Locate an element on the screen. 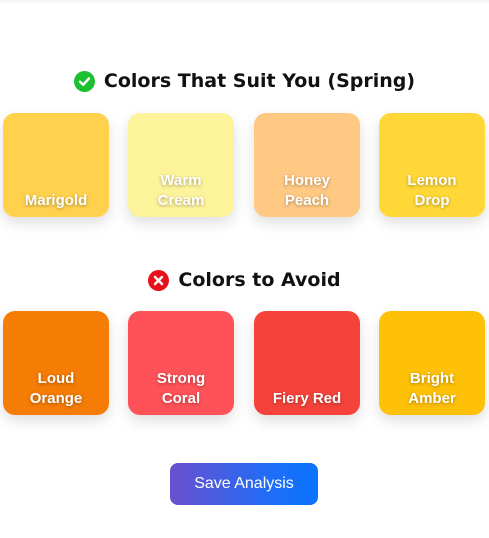  swatch-label: Warm Cream is located at coordinates (181, 190).